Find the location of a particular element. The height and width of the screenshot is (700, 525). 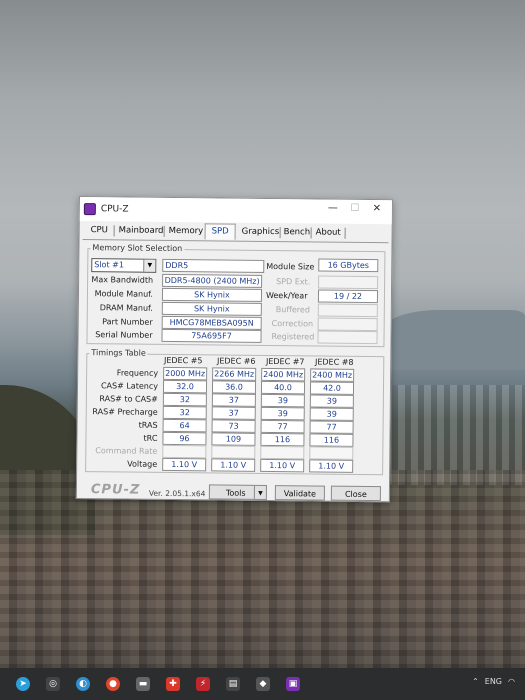

correction-field is located at coordinates (347, 324).